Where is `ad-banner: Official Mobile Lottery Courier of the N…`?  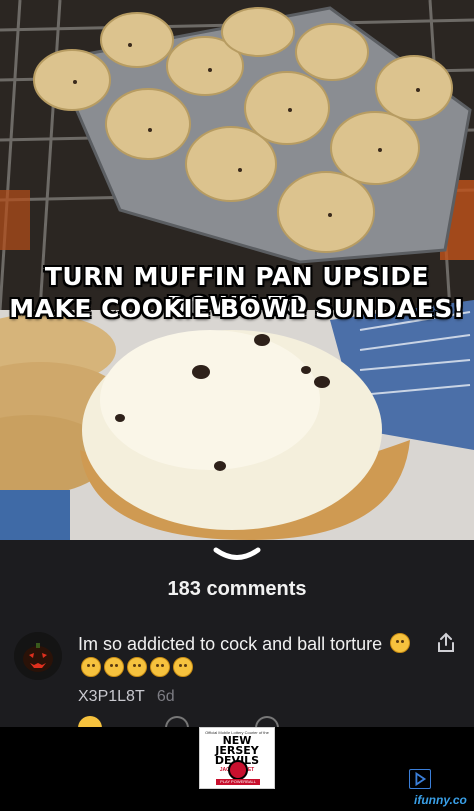 ad-banner: Official Mobile Lottery Courier of the N… is located at coordinates (237, 758).